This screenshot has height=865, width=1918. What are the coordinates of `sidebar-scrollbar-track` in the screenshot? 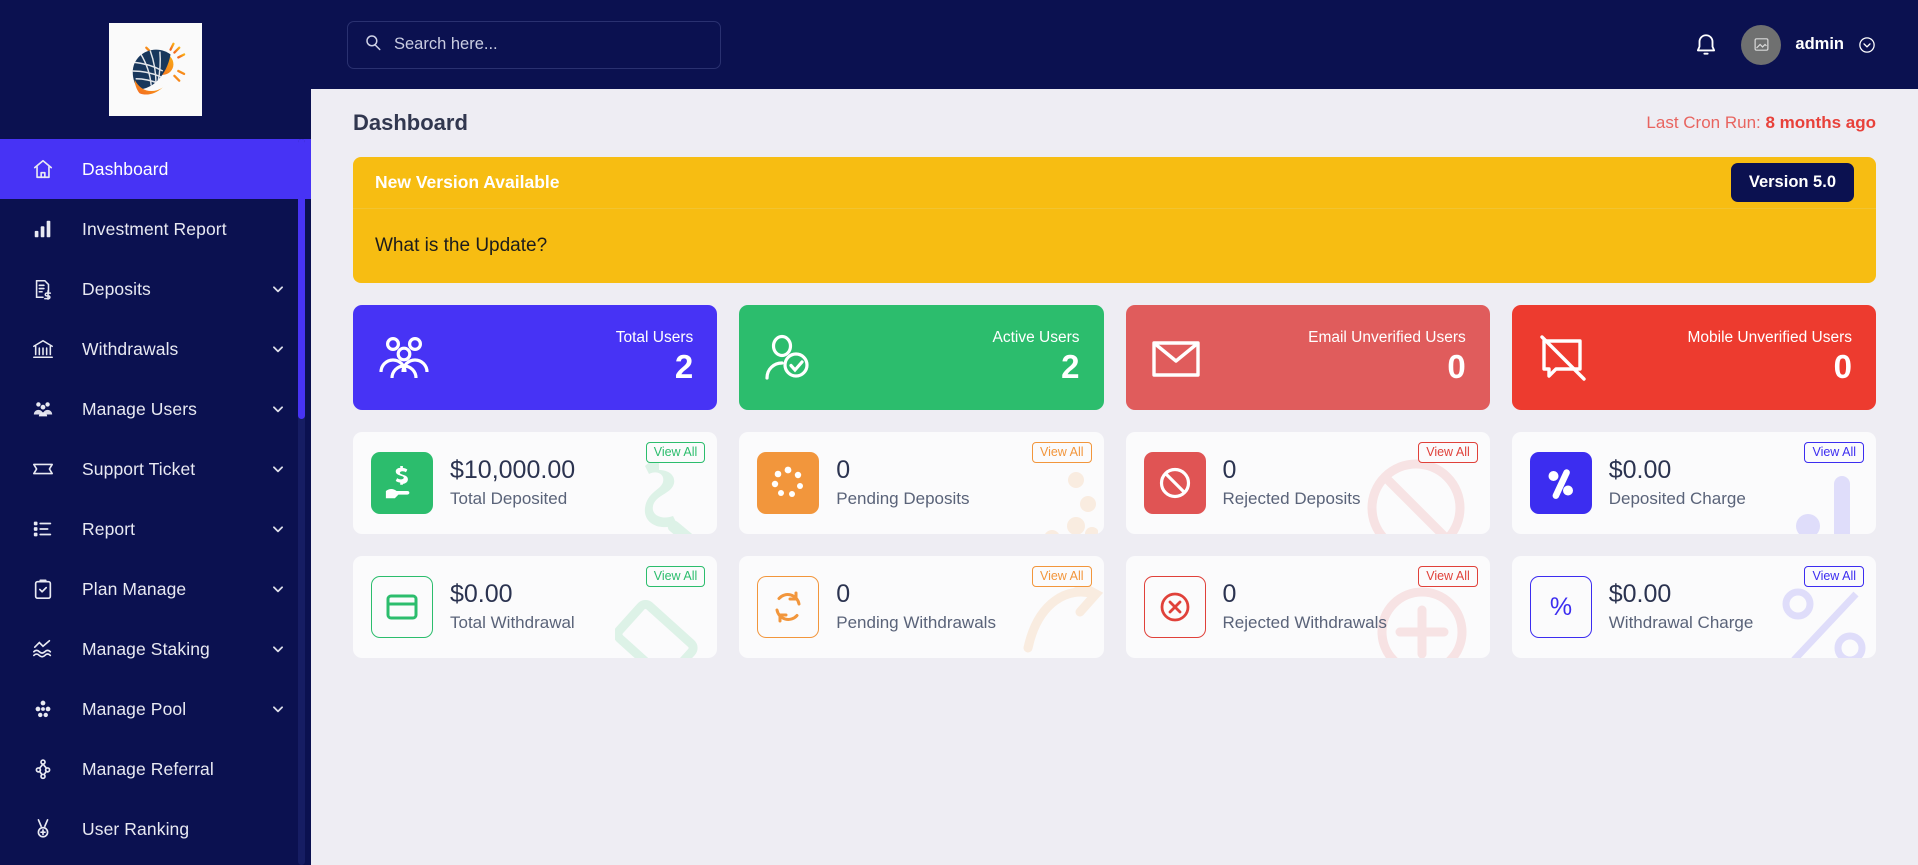 It's located at (301, 502).